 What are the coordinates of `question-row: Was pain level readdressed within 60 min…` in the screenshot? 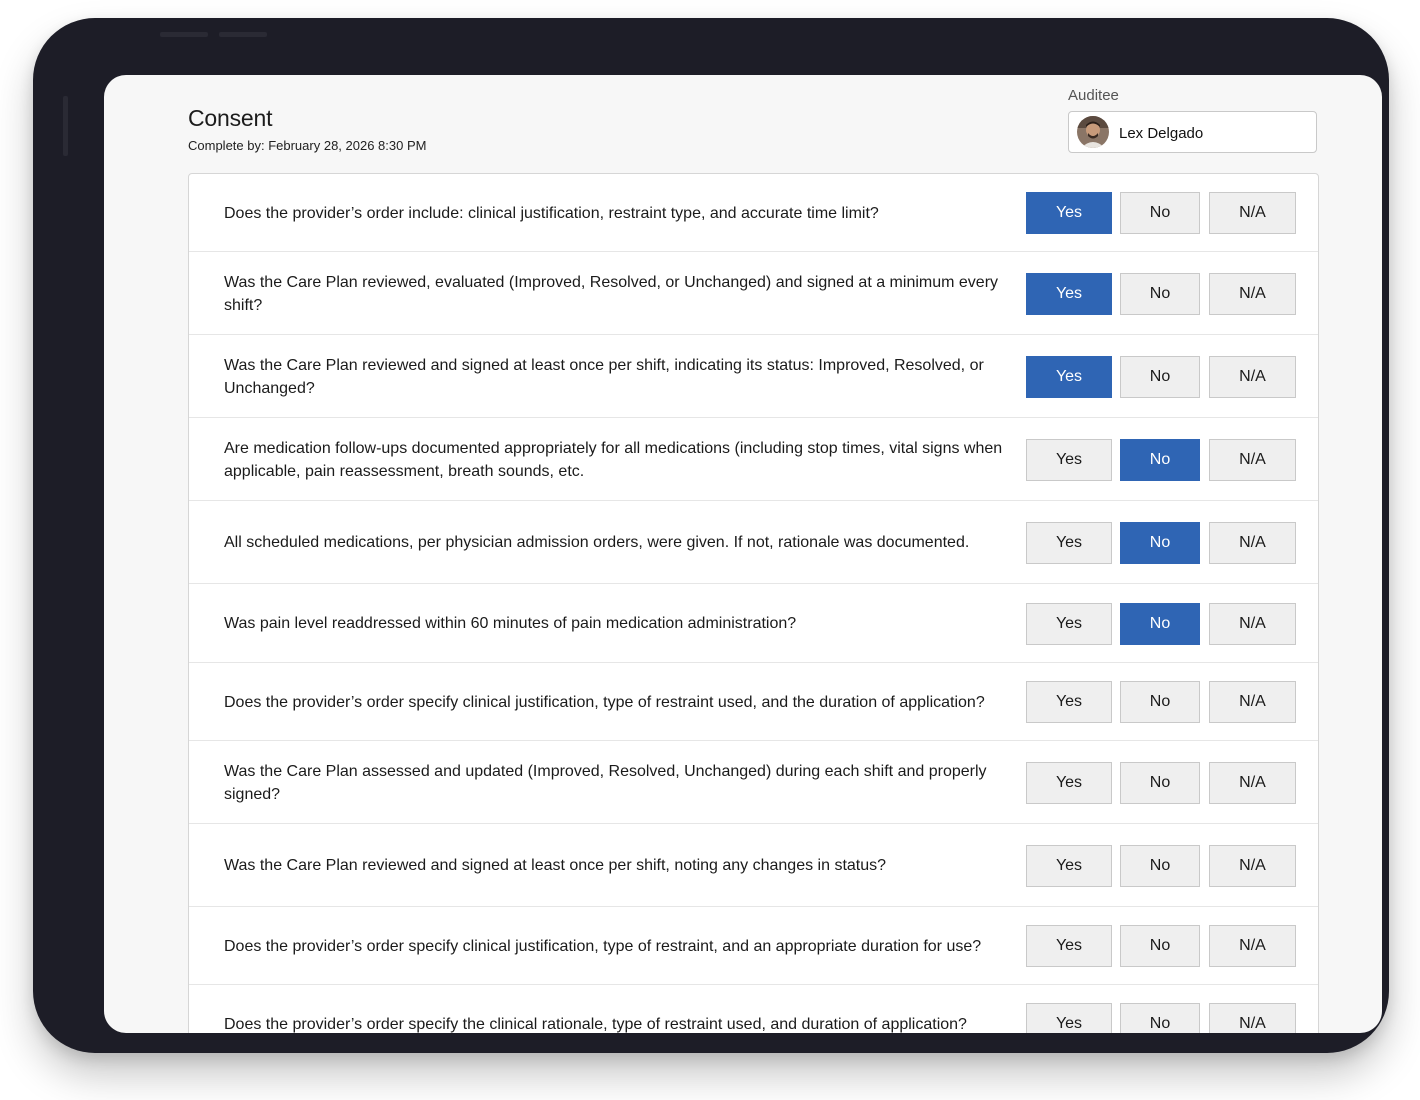 It's located at (753, 623).